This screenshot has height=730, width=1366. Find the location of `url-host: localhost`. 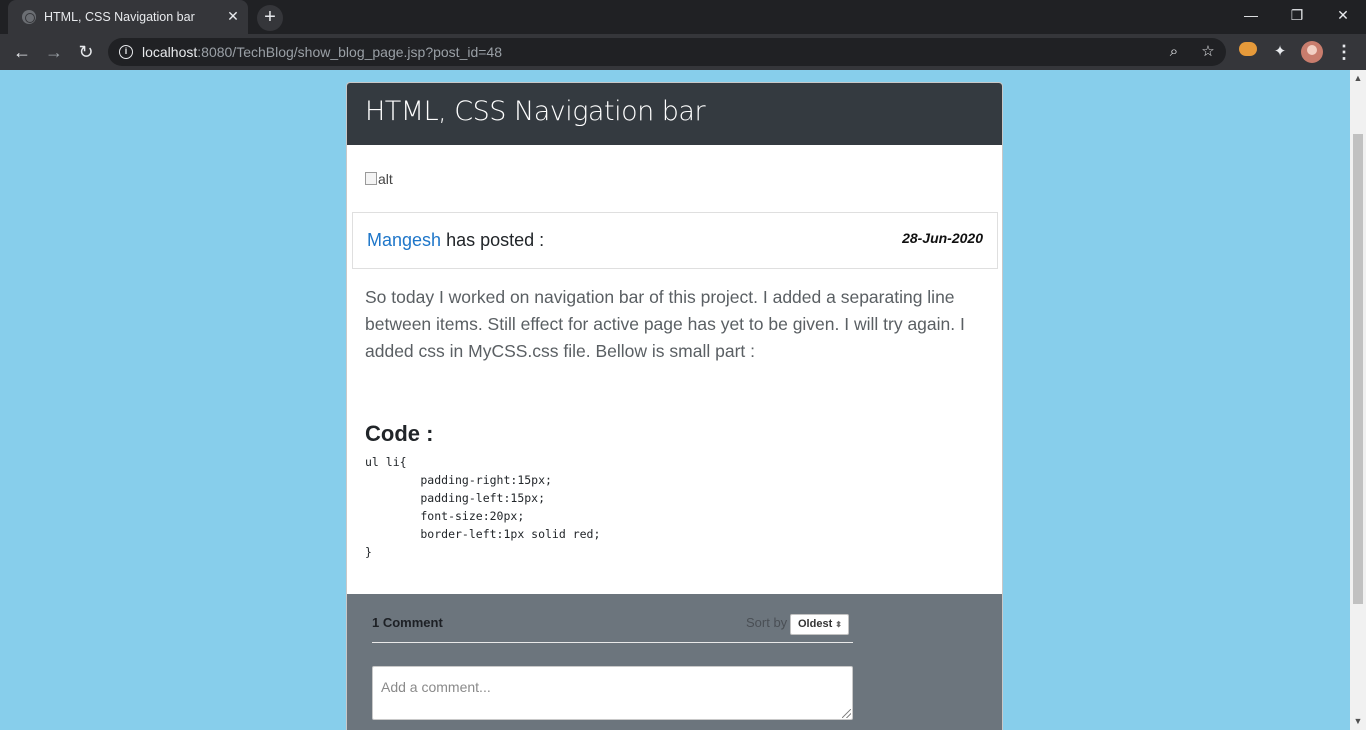

url-host: localhost is located at coordinates (170, 52).